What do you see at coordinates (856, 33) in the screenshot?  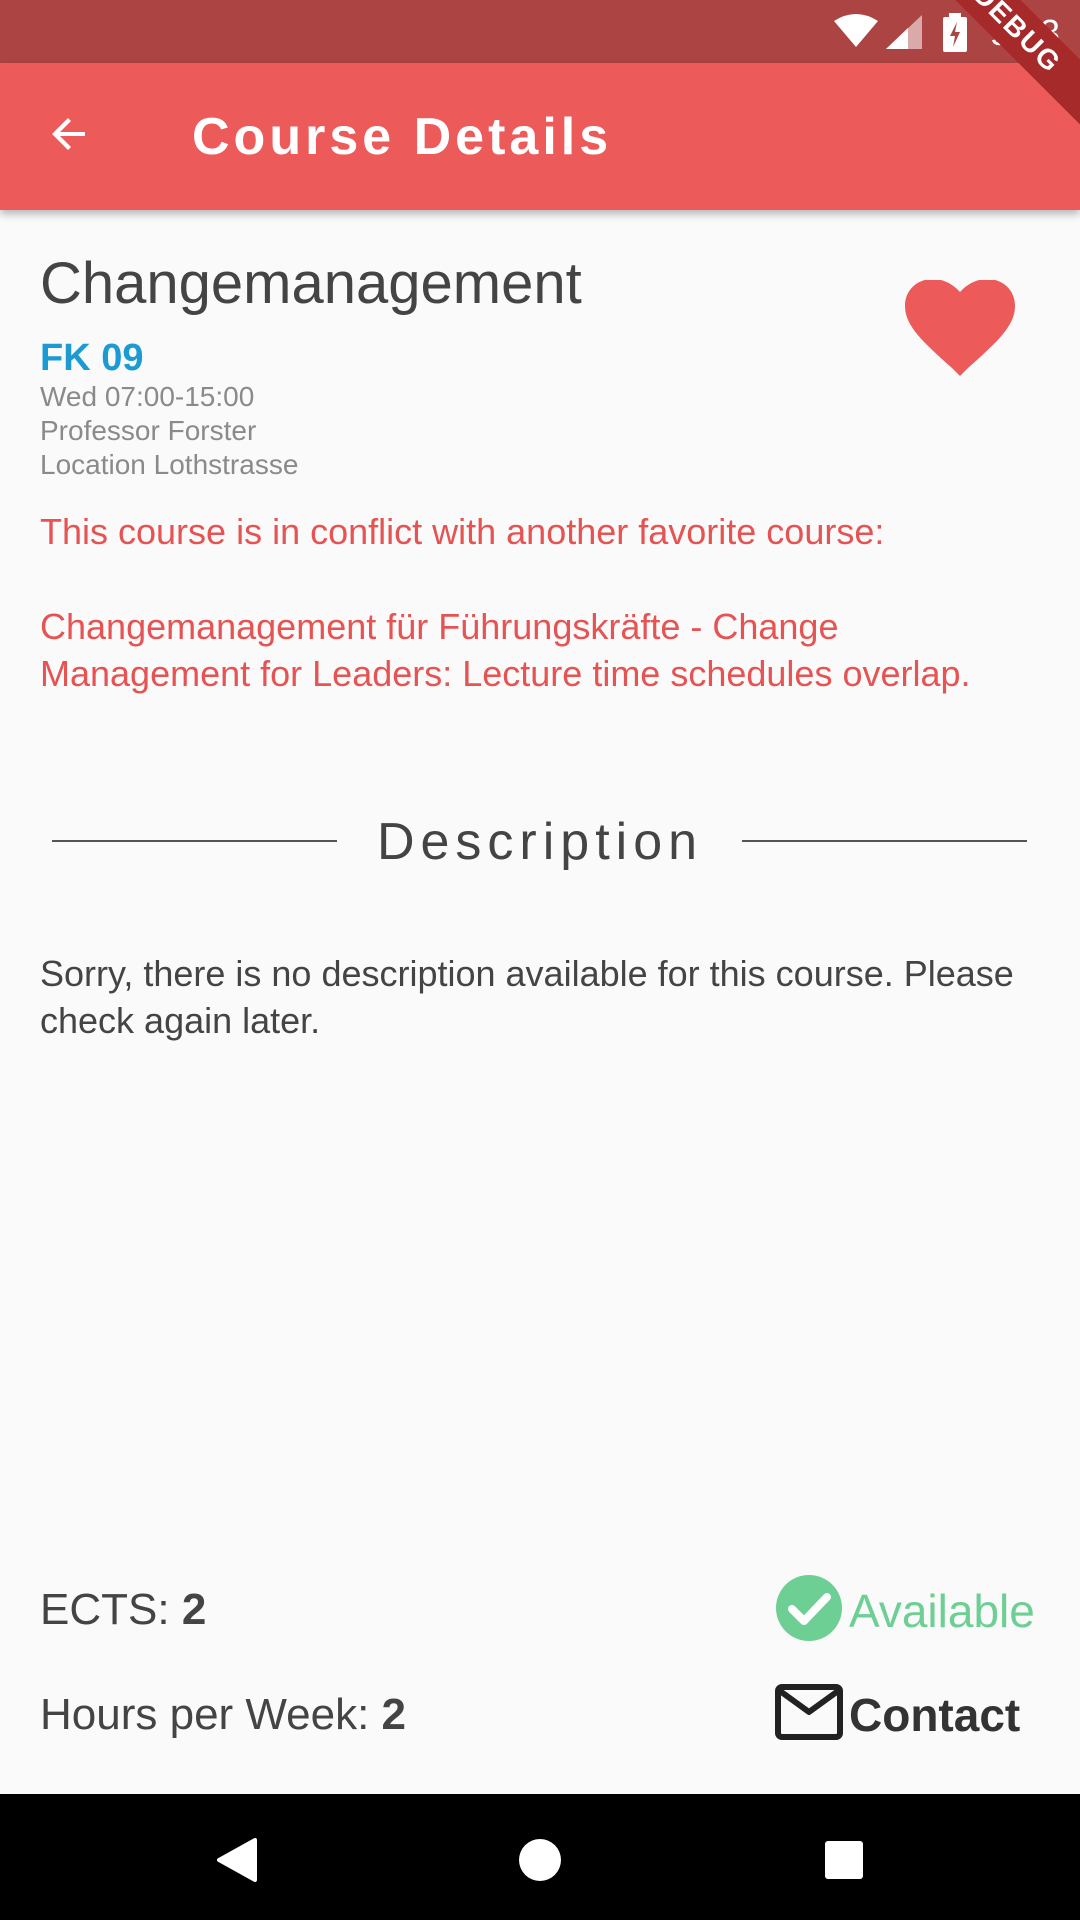 I see `wifi-icon` at bounding box center [856, 33].